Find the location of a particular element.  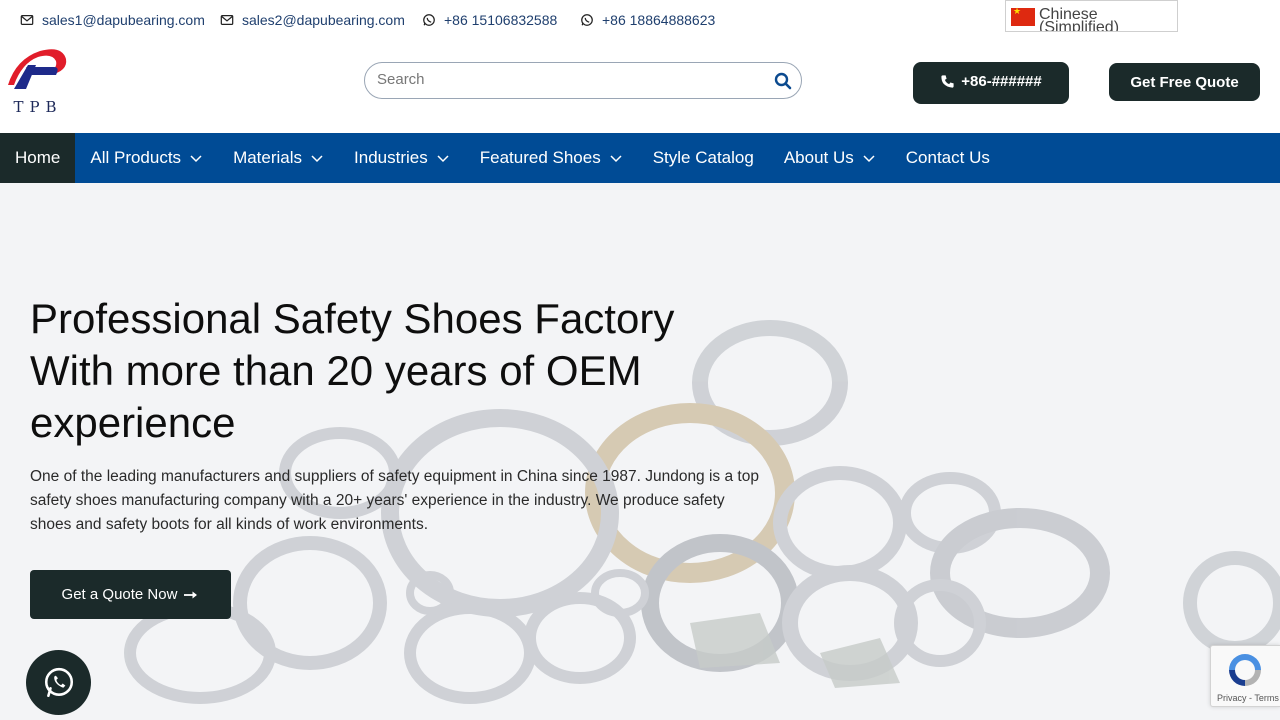

nav-industries: Industries is located at coordinates (402, 158).